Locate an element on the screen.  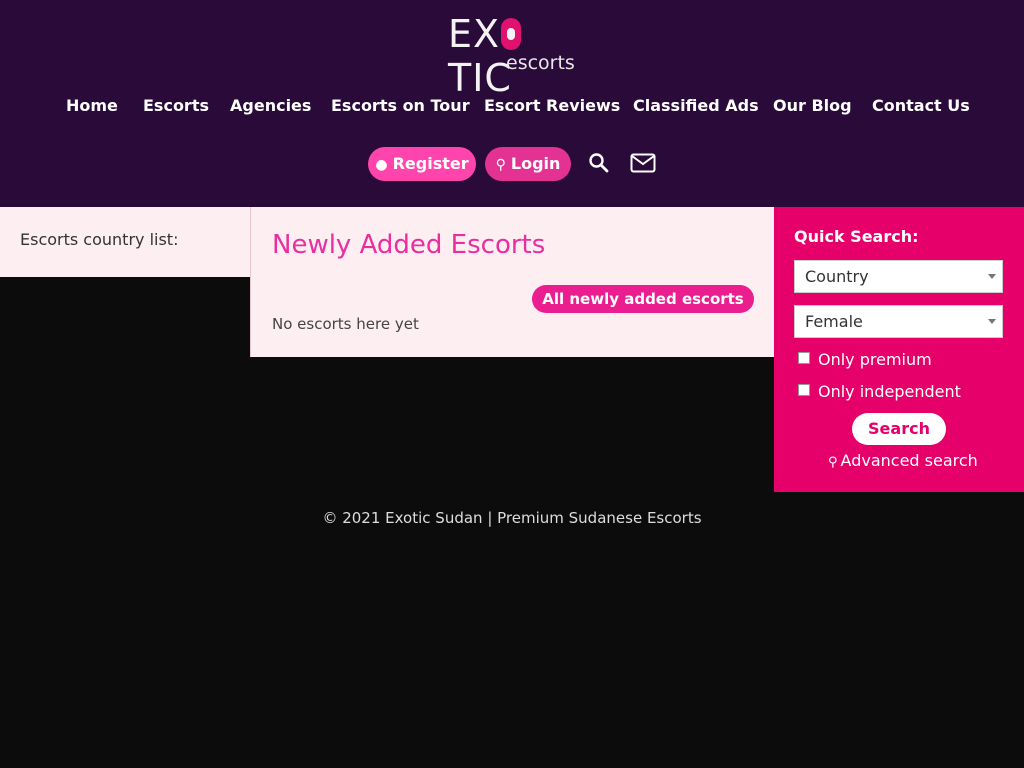
nav-agencies: Agencies is located at coordinates (270, 106).